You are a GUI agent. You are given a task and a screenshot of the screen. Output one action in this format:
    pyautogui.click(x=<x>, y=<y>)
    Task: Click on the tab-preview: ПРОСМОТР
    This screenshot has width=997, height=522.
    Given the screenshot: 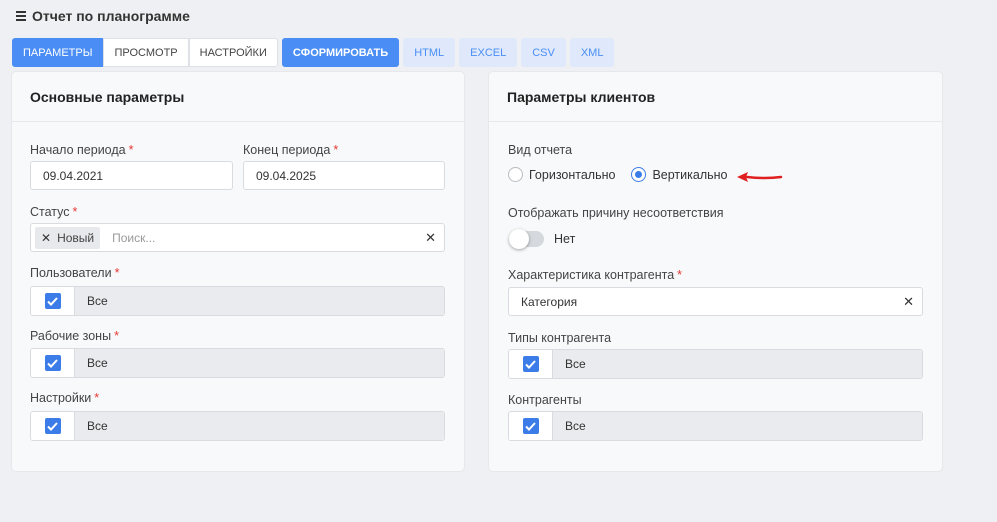 What is the action you would take?
    pyautogui.click(x=146, y=52)
    